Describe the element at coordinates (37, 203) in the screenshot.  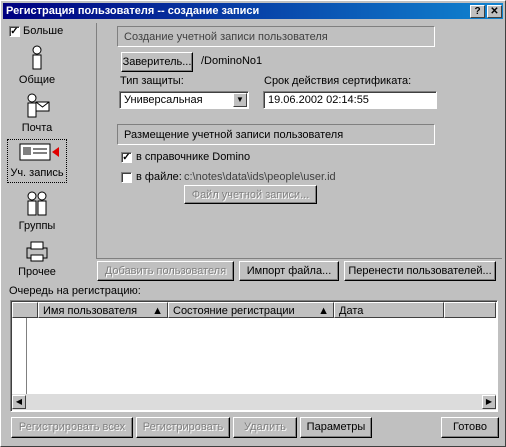
I see `group-icon` at that location.